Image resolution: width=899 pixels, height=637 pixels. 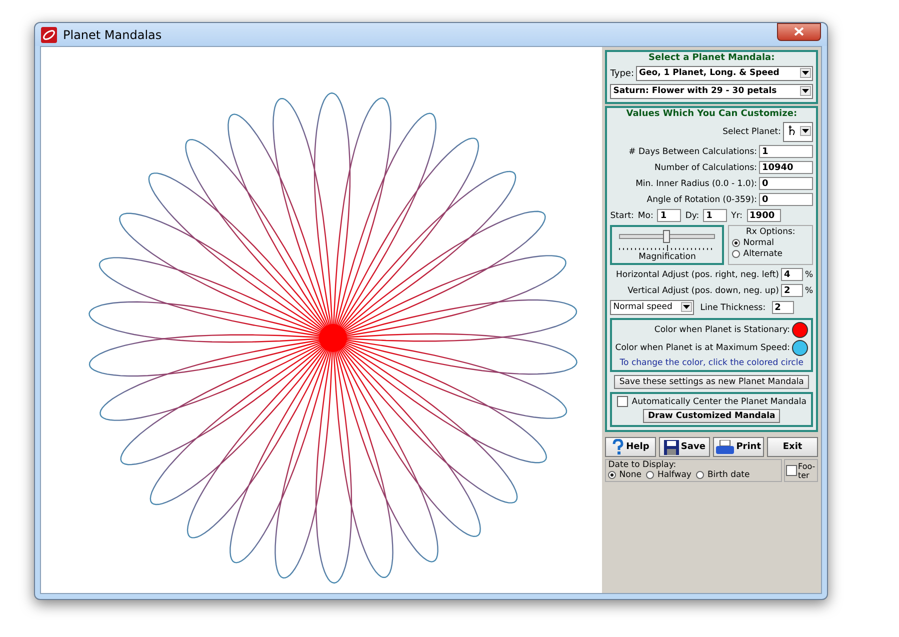 I want to click on field-label: Line Thickness:, so click(x=733, y=307).